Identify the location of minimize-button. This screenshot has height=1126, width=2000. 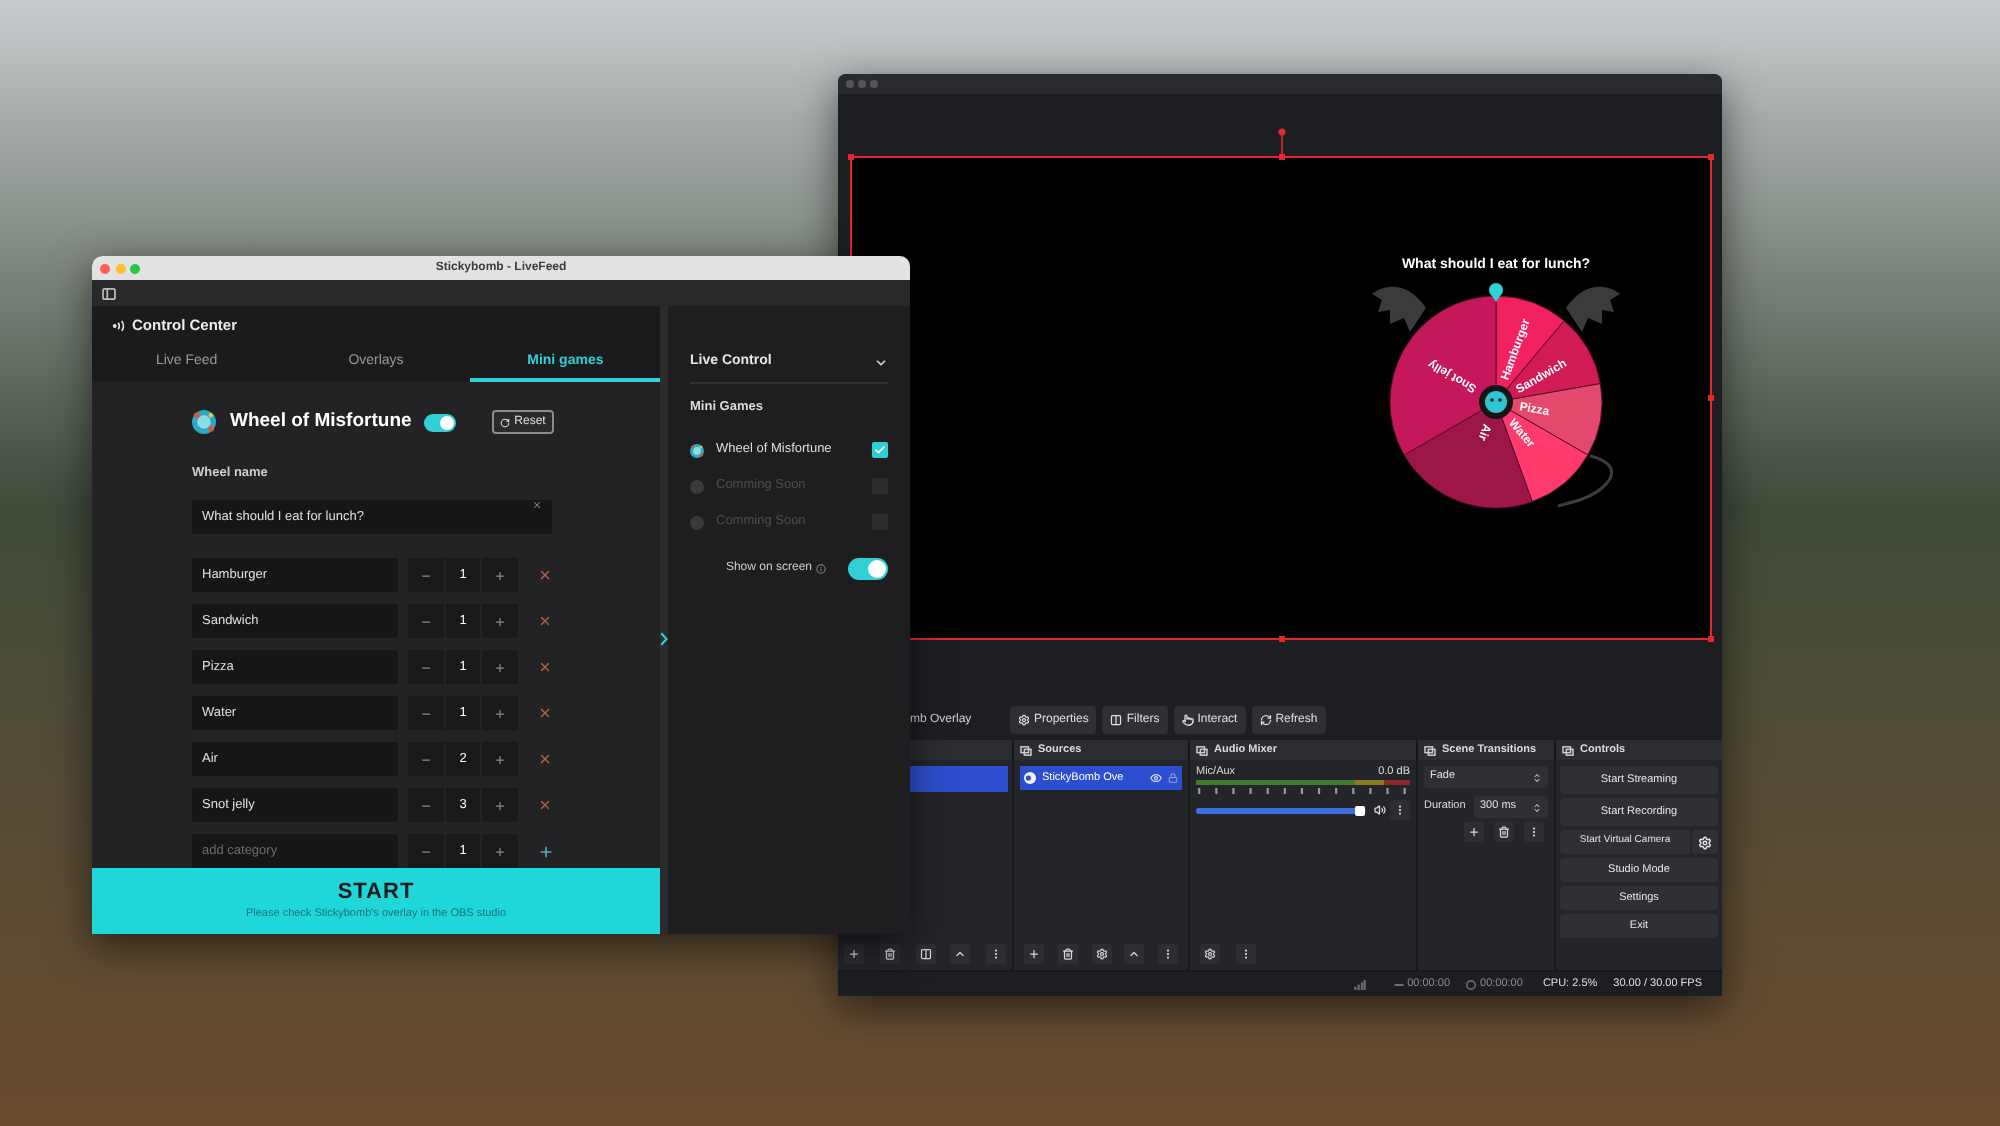
(862, 84).